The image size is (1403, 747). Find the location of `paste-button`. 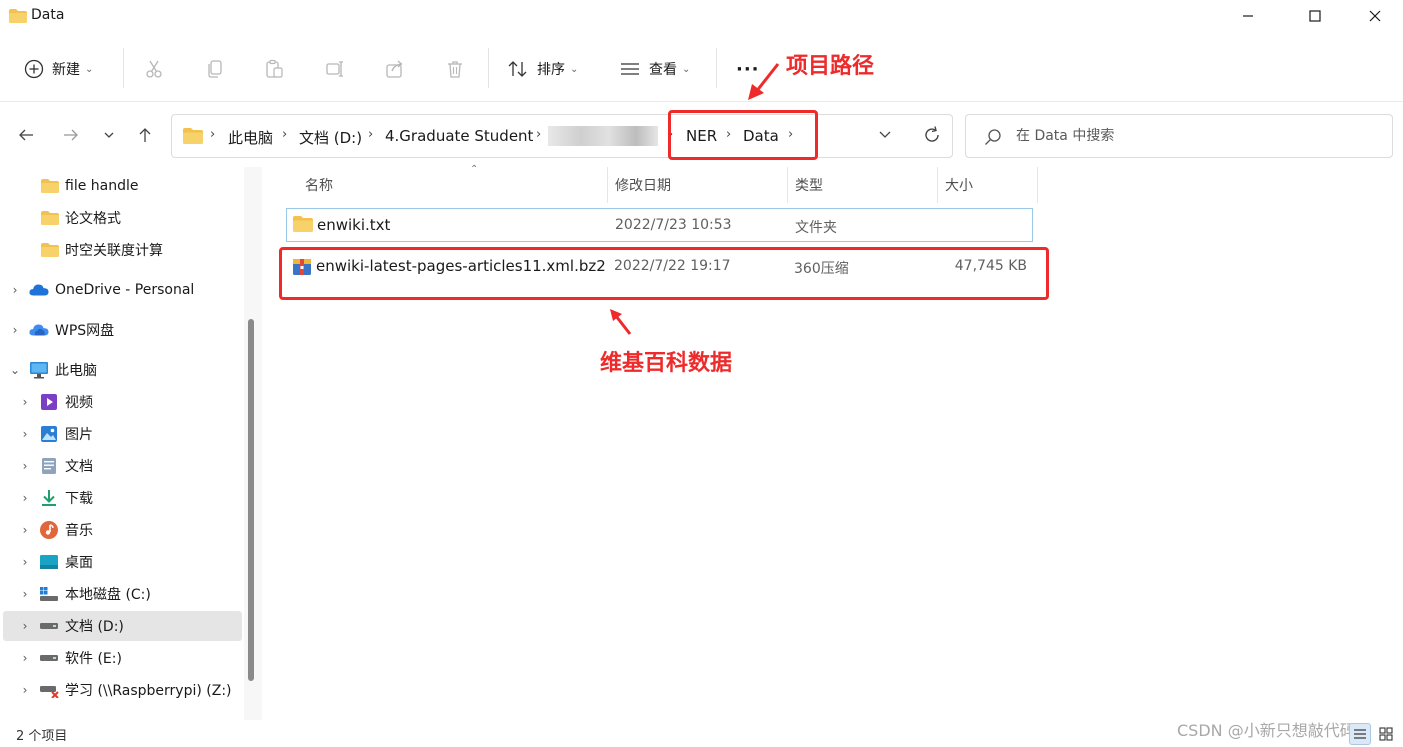

paste-button is located at coordinates (274, 69).